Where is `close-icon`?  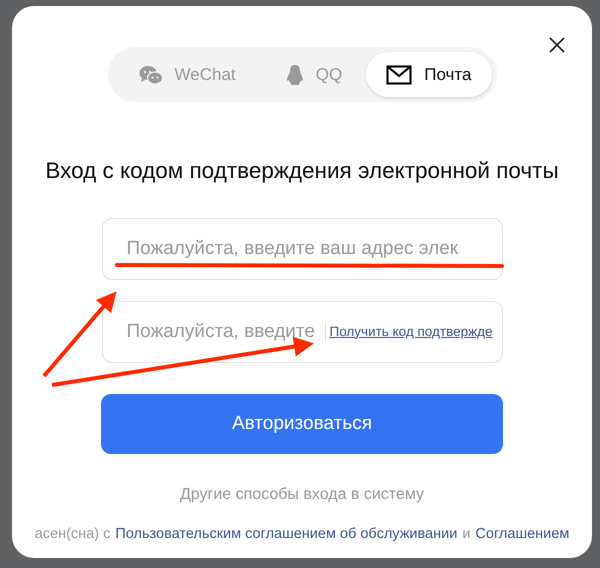
close-icon is located at coordinates (557, 45).